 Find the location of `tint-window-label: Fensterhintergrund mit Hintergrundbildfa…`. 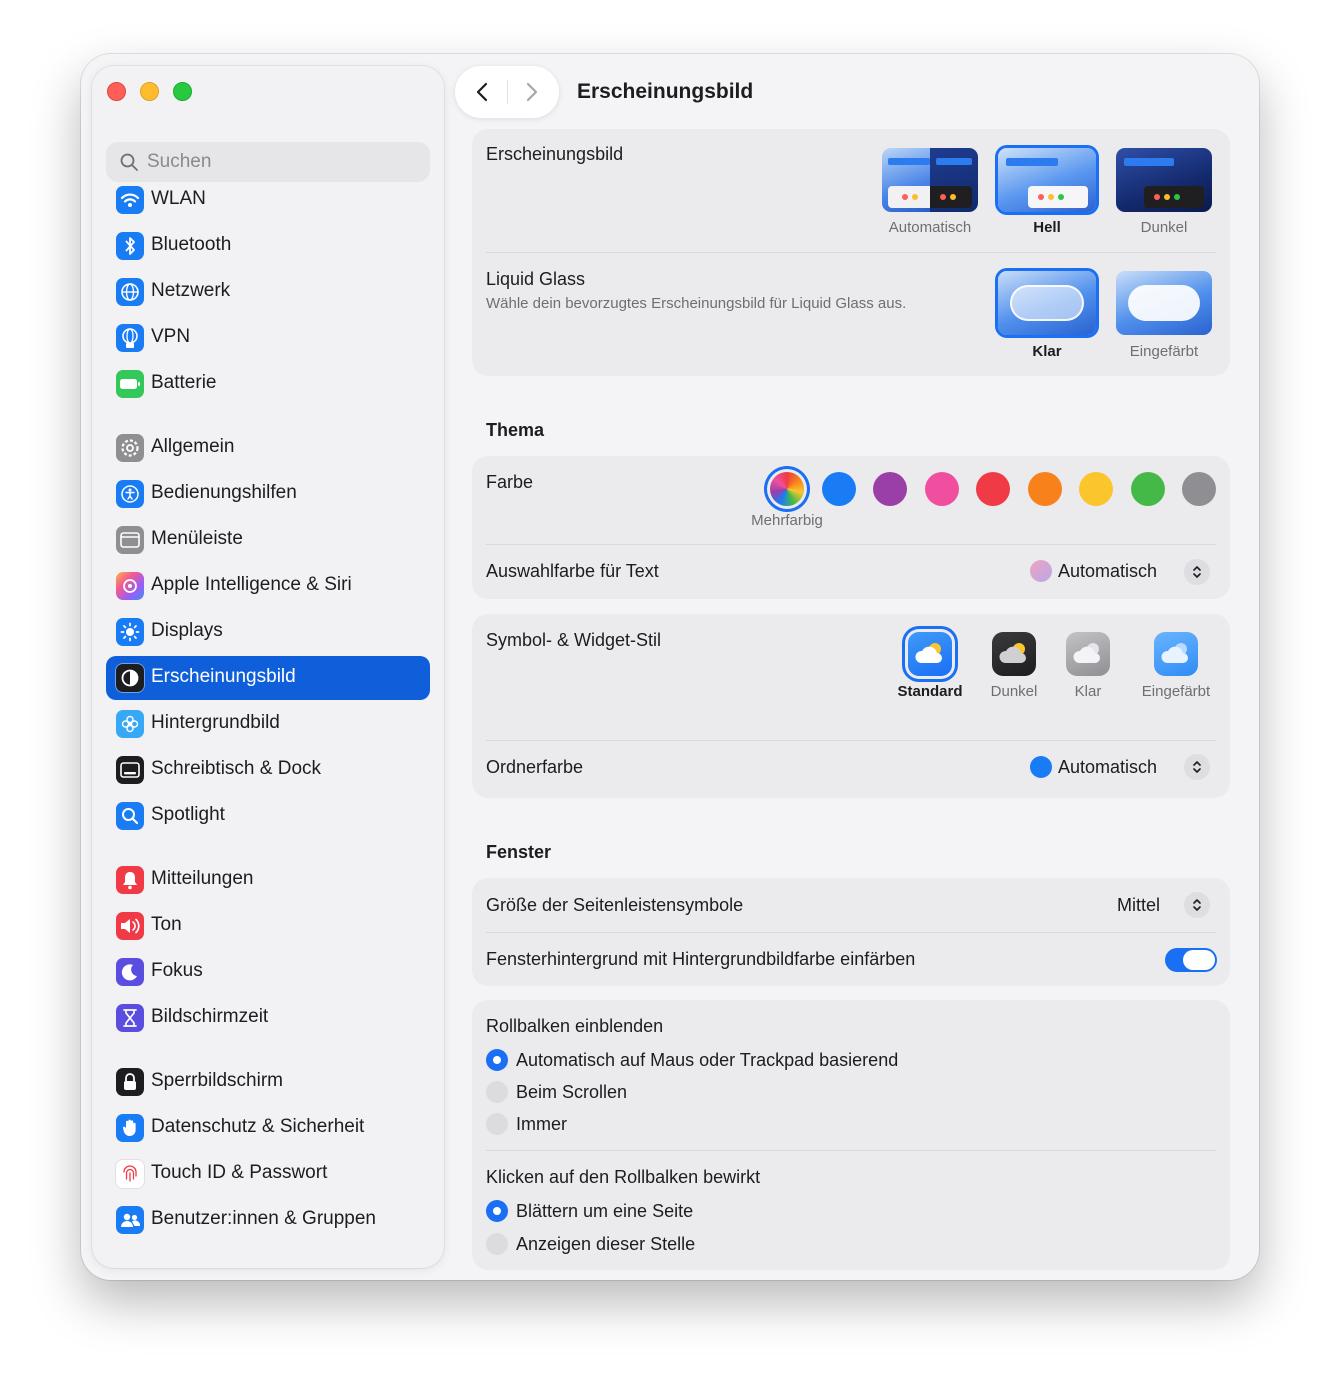

tint-window-label: Fensterhintergrund mit Hintergrundbildfa… is located at coordinates (701, 959).